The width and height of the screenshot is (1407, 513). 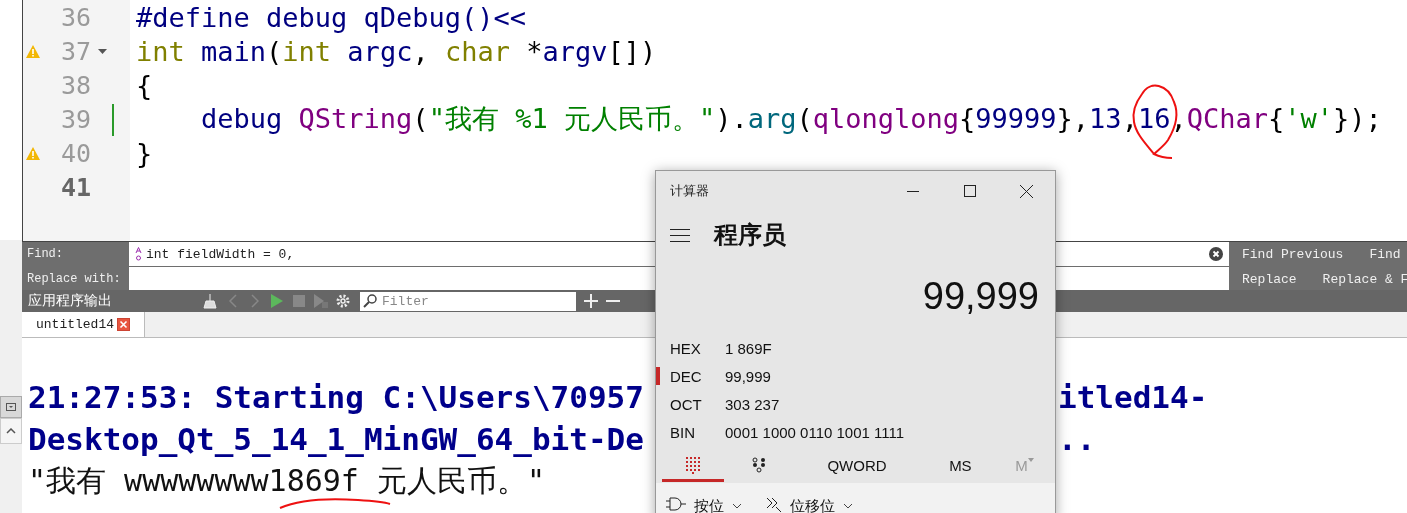 What do you see at coordinates (75, 17) in the screenshot?
I see `line-number: 36` at bounding box center [75, 17].